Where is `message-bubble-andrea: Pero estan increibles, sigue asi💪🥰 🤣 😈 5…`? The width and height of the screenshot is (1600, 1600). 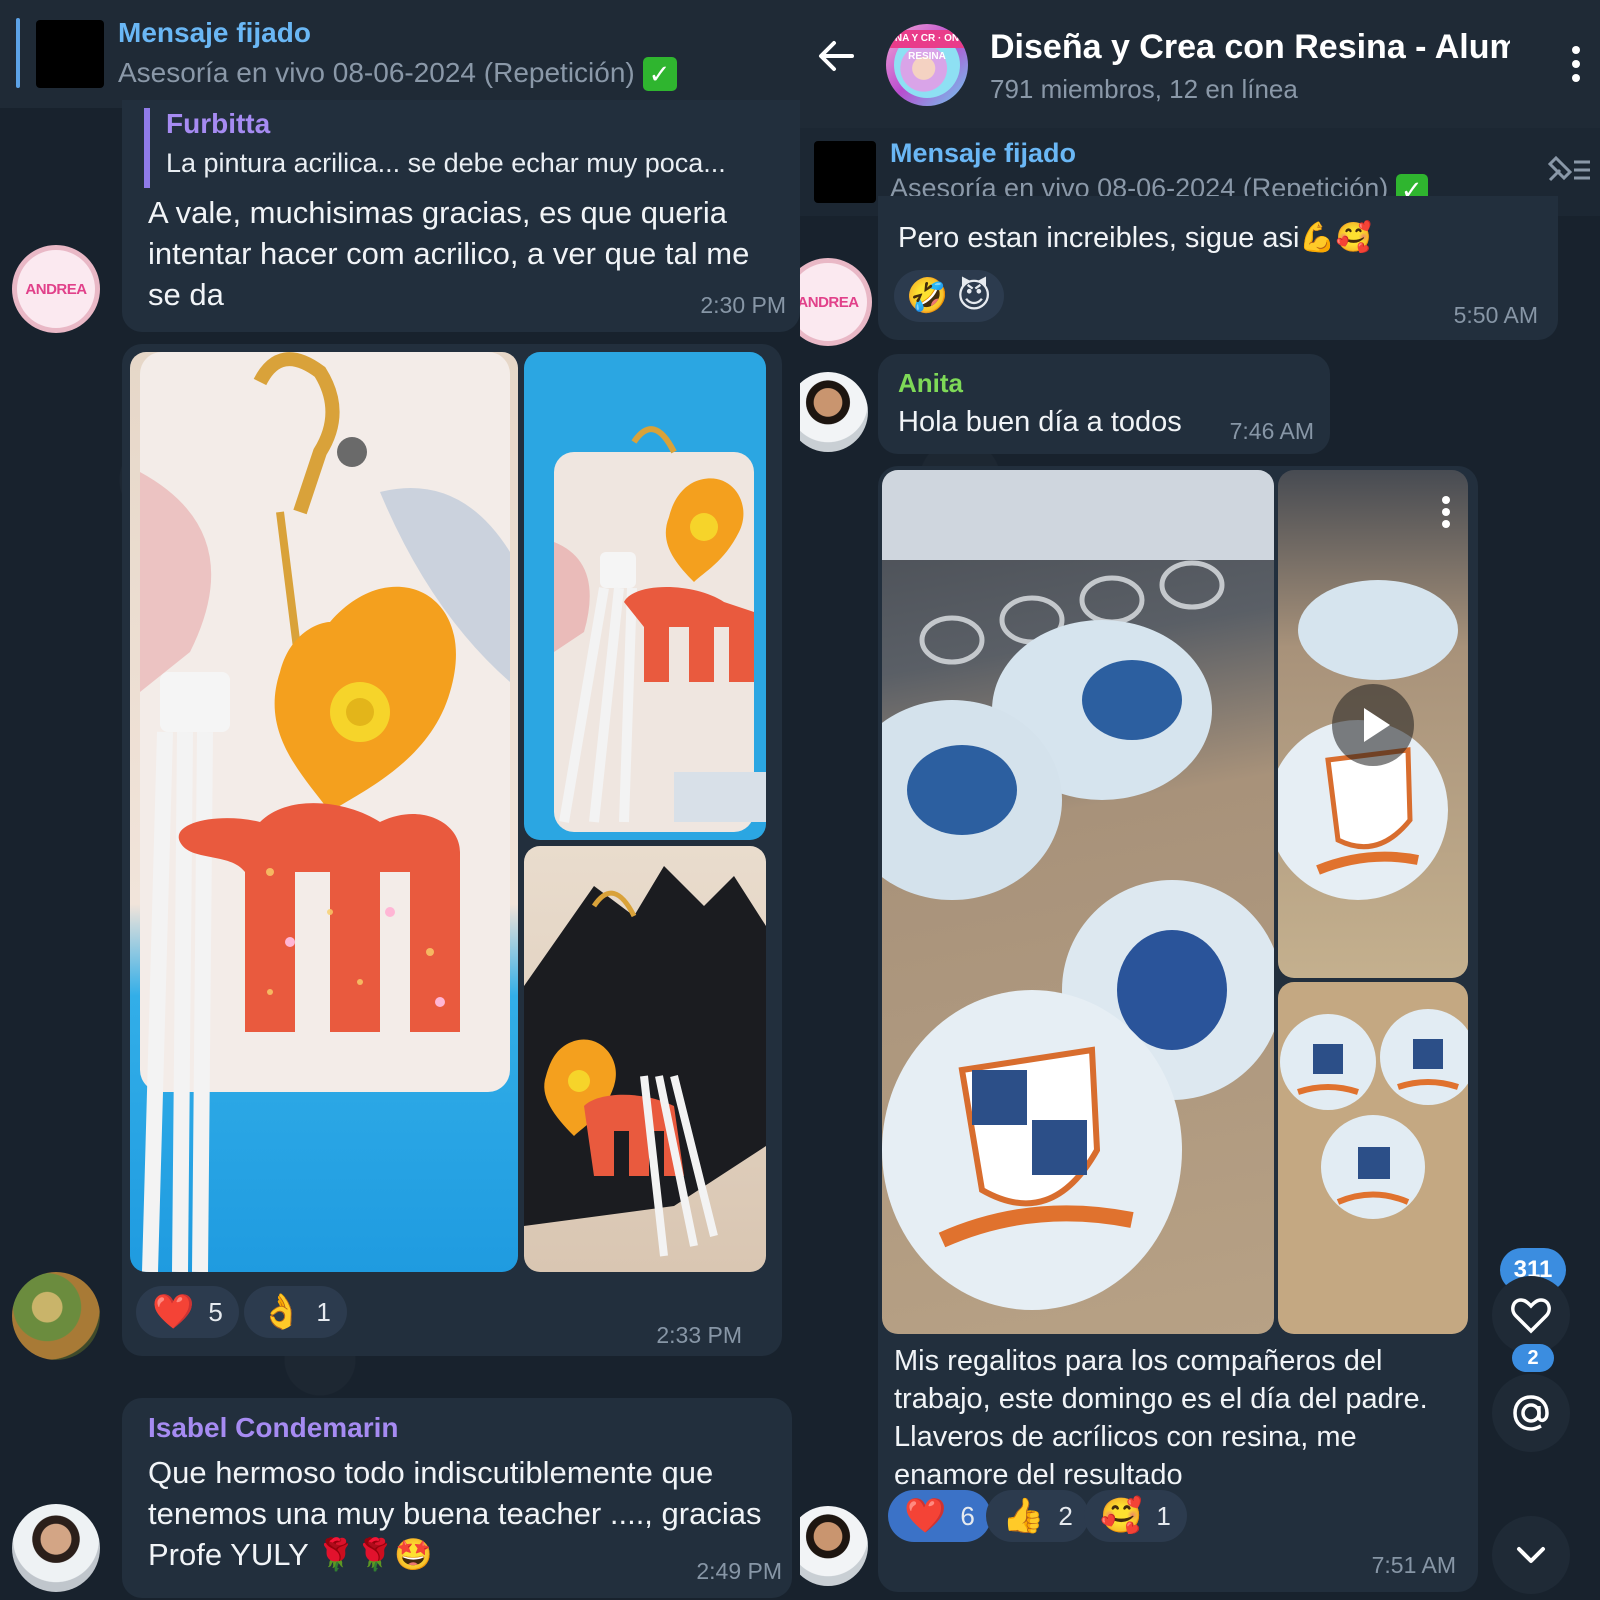
message-bubble-andrea: Pero estan increibles, sigue asi💪🥰 🤣 😈 5… is located at coordinates (1218, 268).